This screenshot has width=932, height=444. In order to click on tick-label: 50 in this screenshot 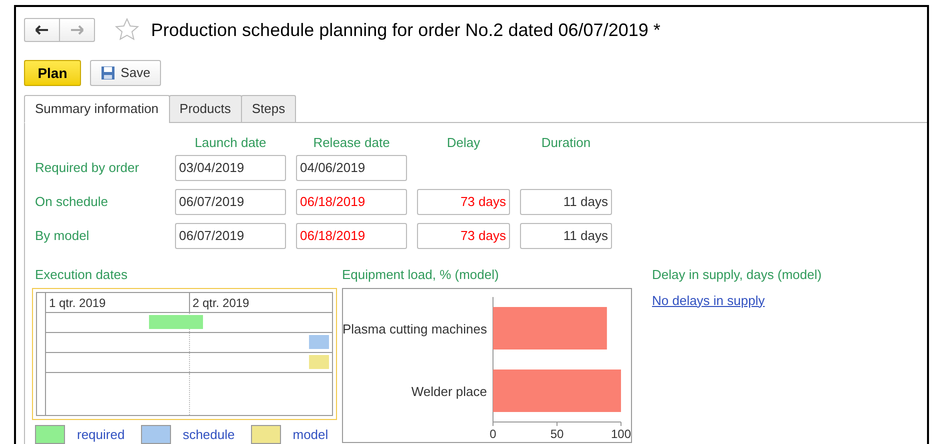, I will do `click(557, 433)`.